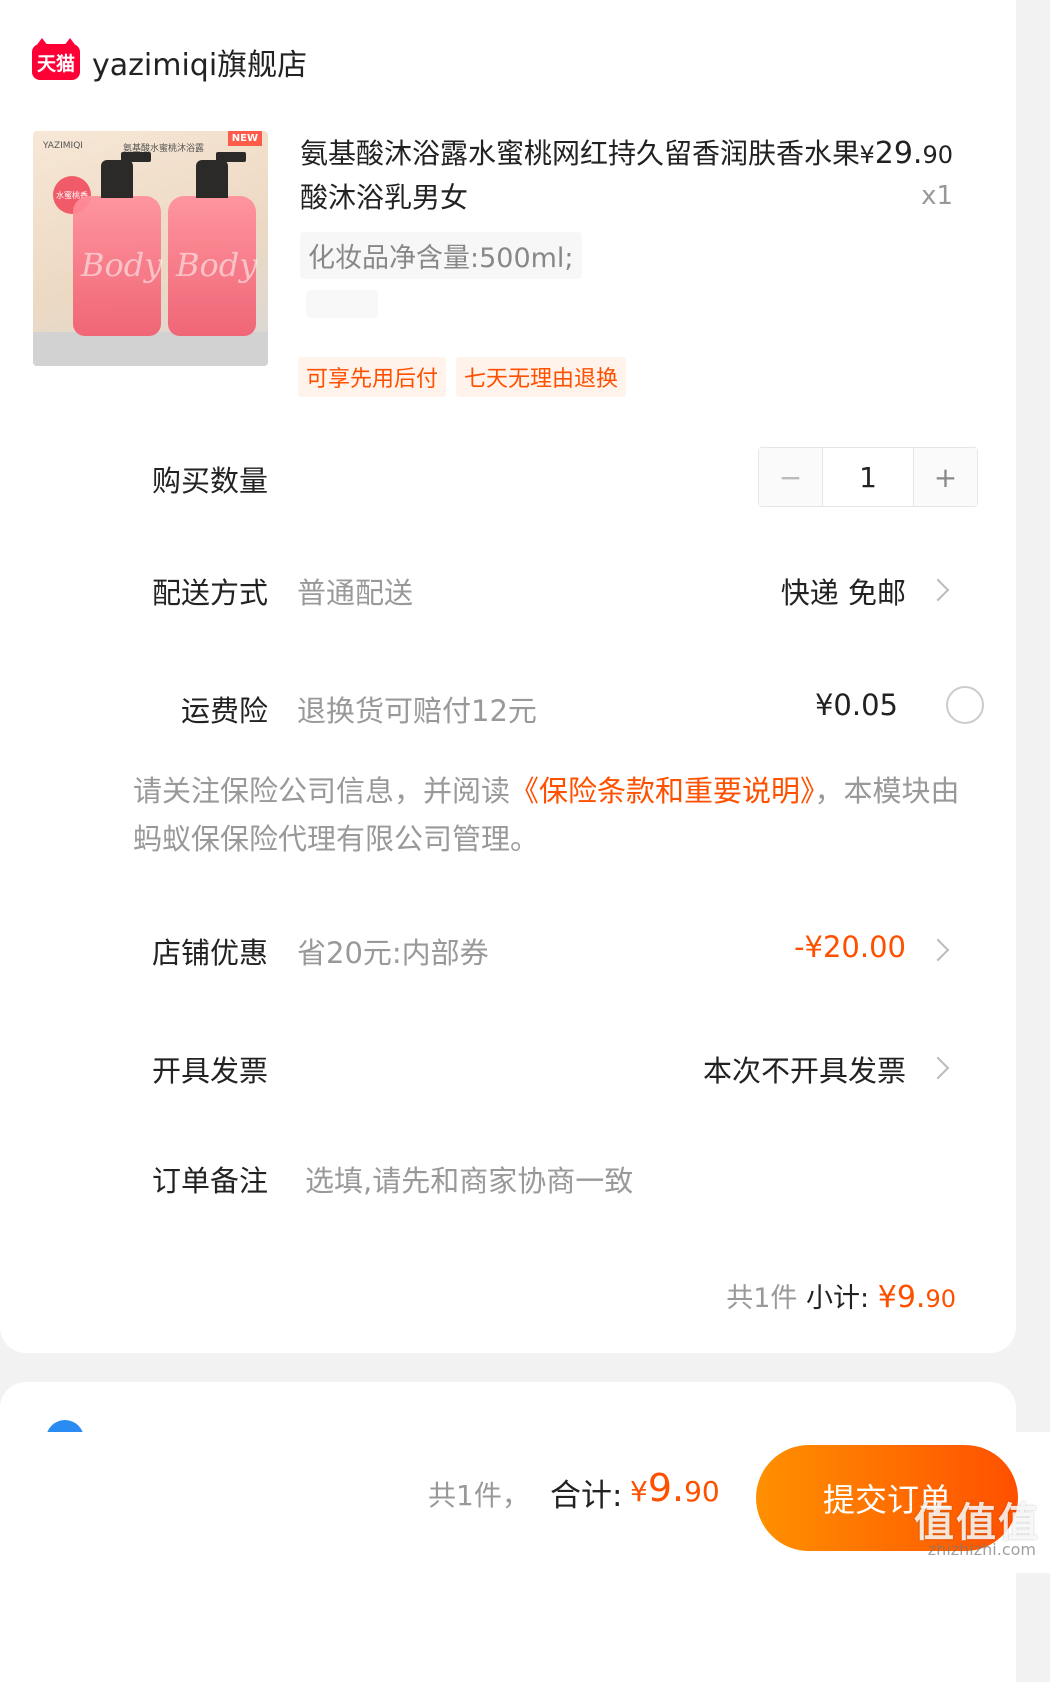  Describe the element at coordinates (965, 705) in the screenshot. I see `insurance-radio` at that location.